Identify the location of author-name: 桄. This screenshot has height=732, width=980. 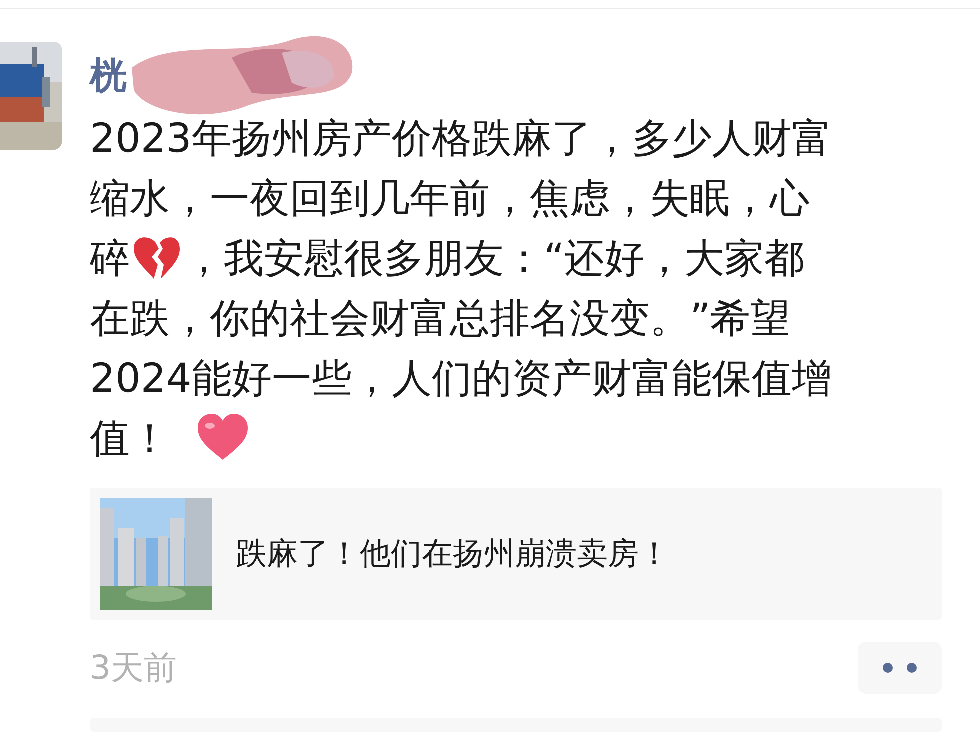
(108, 76).